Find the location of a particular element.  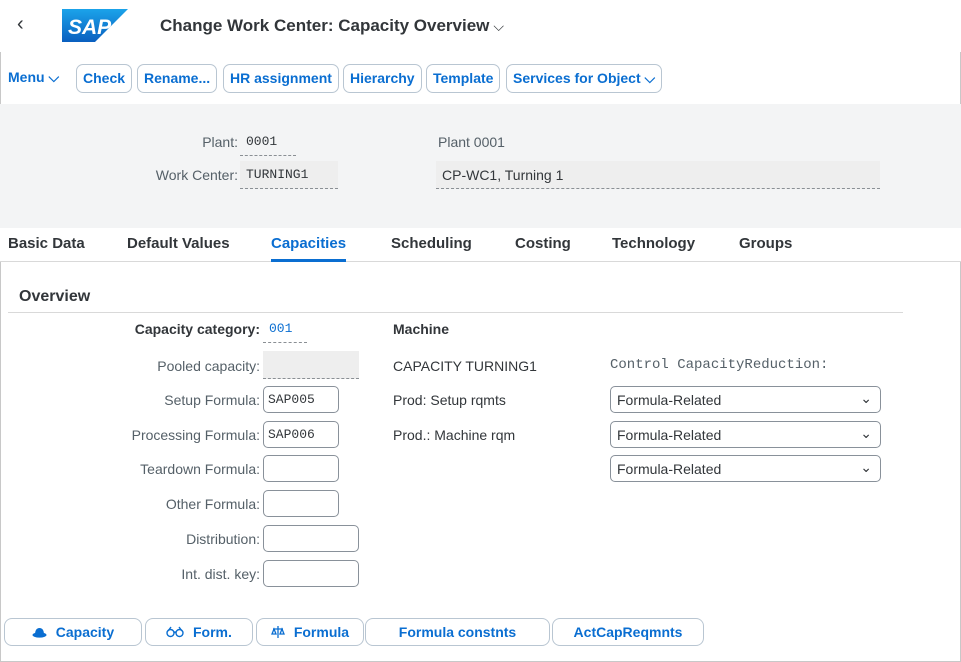

template-button: Template is located at coordinates (463, 78).